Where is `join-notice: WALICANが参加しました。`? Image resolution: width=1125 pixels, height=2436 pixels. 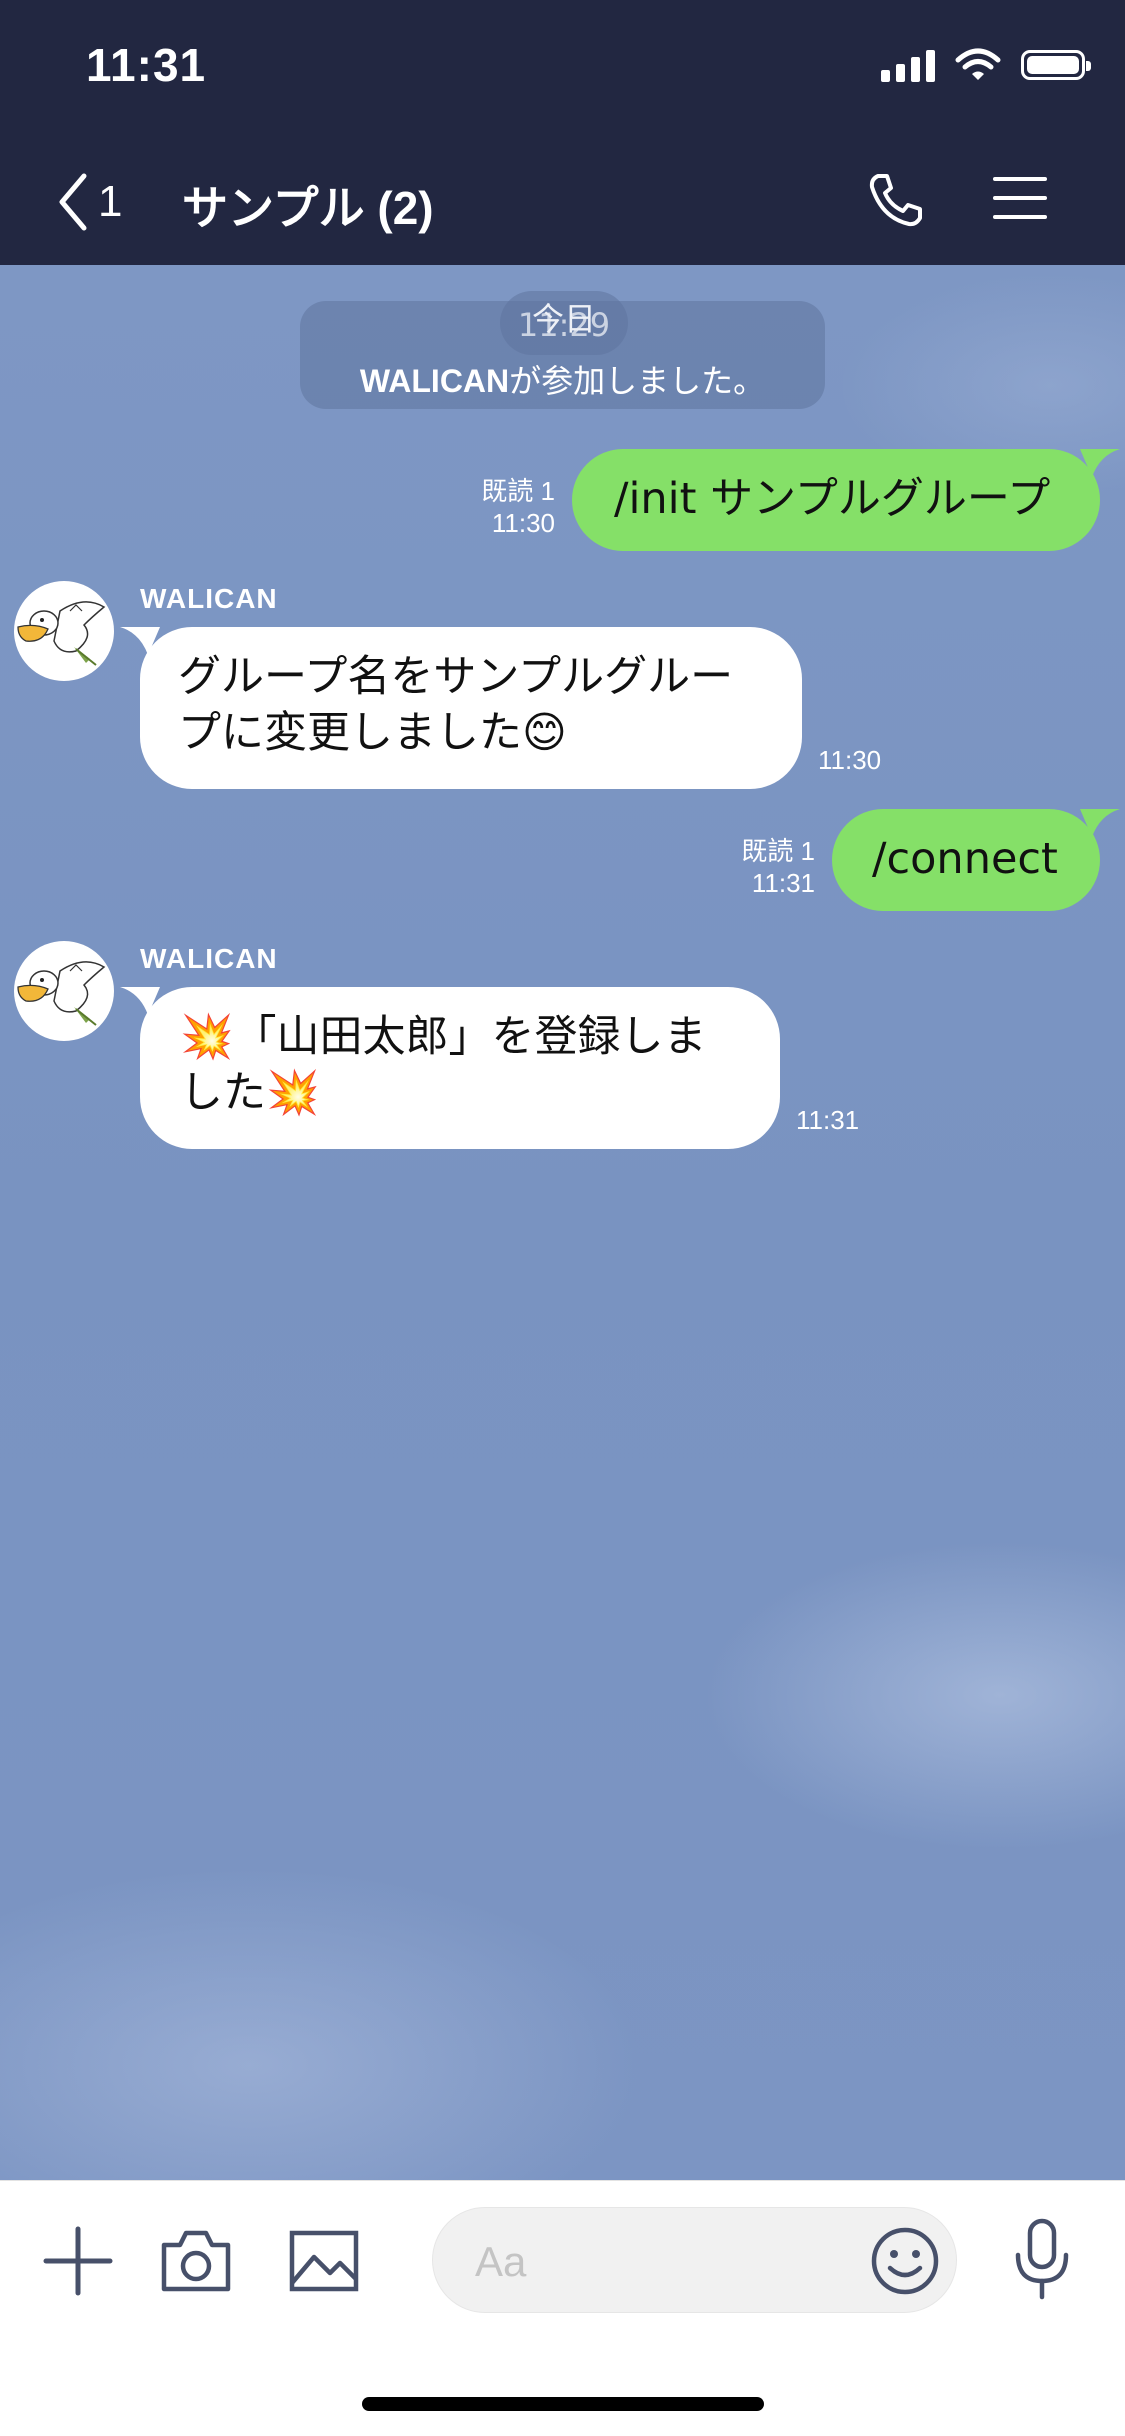
join-notice: WALICANが参加しました。 is located at coordinates (562, 379).